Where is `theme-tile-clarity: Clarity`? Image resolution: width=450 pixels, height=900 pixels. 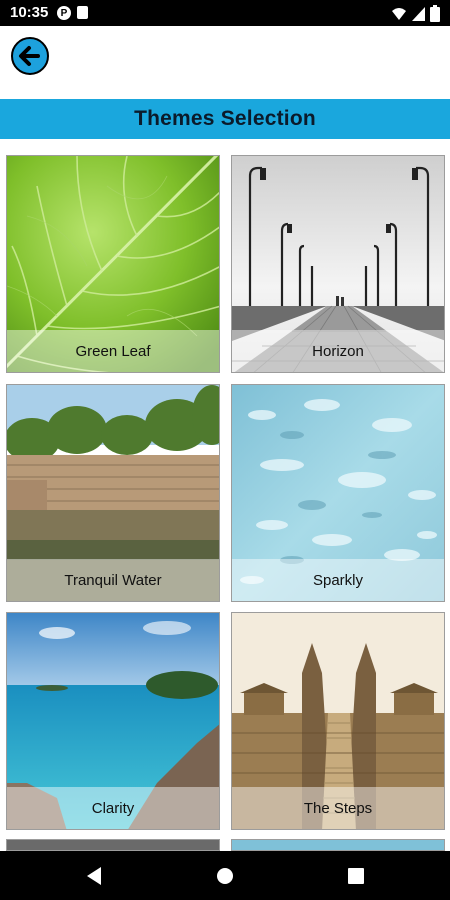 theme-tile-clarity: Clarity is located at coordinates (113, 721).